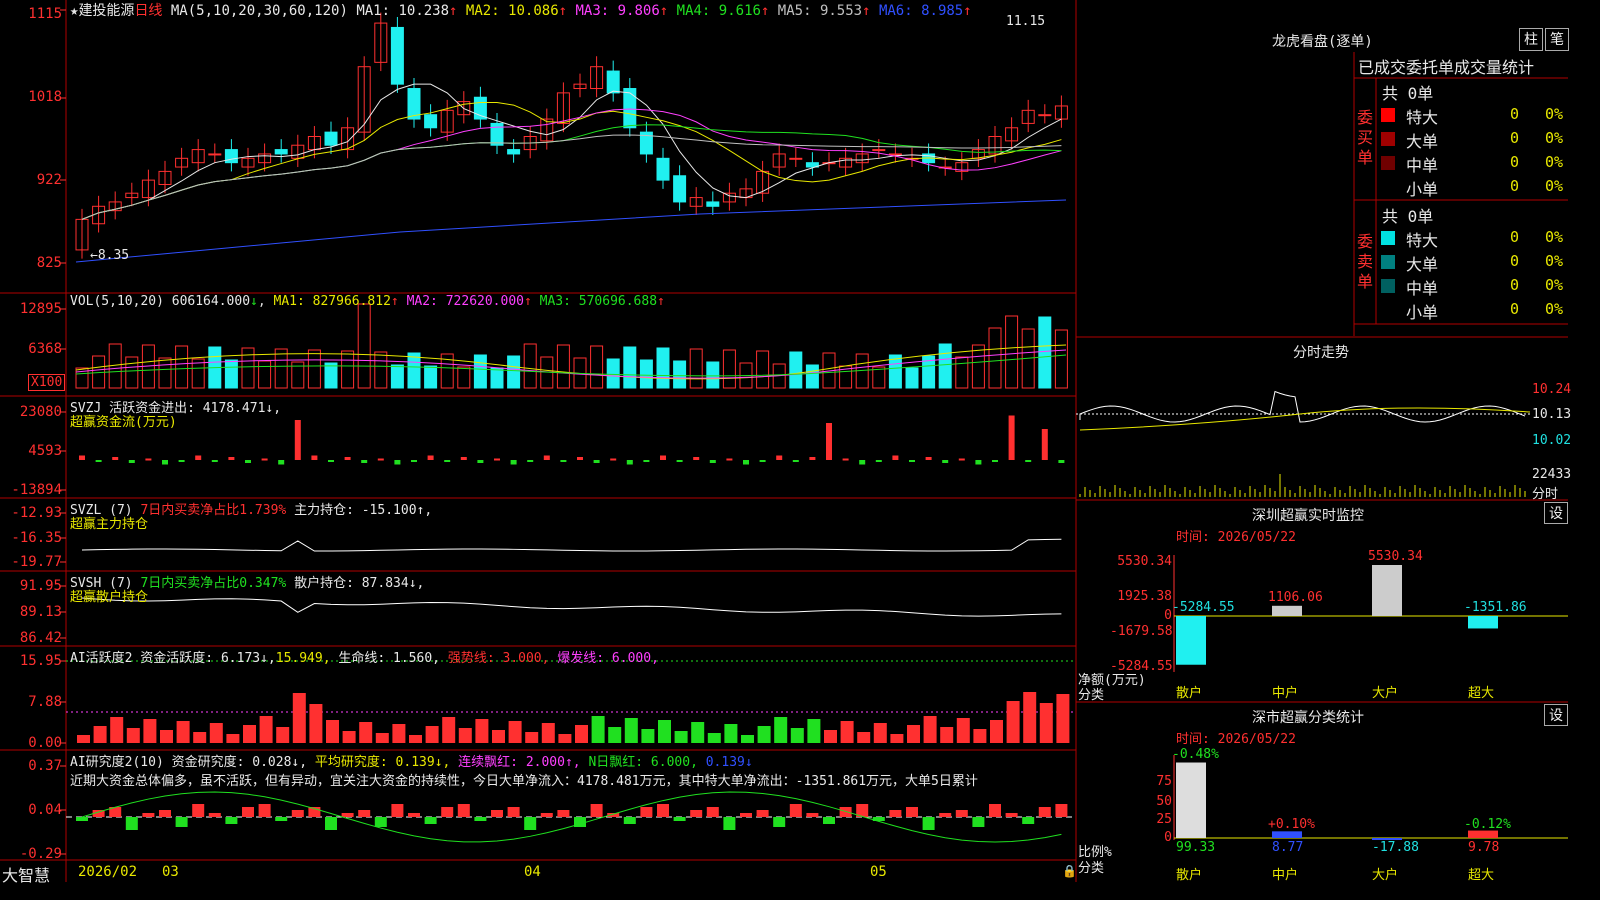  What do you see at coordinates (1552, 414) in the screenshot?
I see `fenshi-label-mid: 10.13` at bounding box center [1552, 414].